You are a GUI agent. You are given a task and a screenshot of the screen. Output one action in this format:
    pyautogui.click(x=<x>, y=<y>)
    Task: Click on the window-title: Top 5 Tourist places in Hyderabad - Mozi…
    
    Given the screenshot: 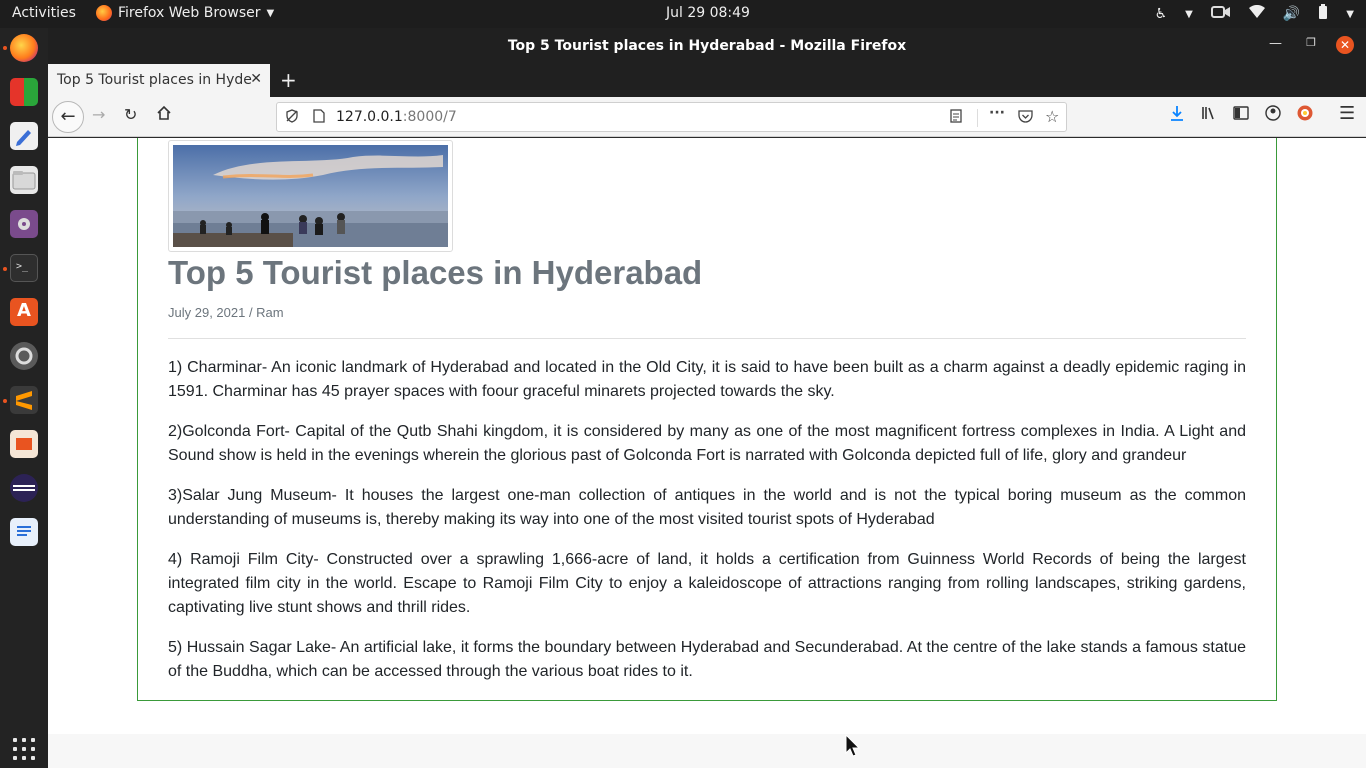 What is the action you would take?
    pyautogui.click(x=707, y=46)
    